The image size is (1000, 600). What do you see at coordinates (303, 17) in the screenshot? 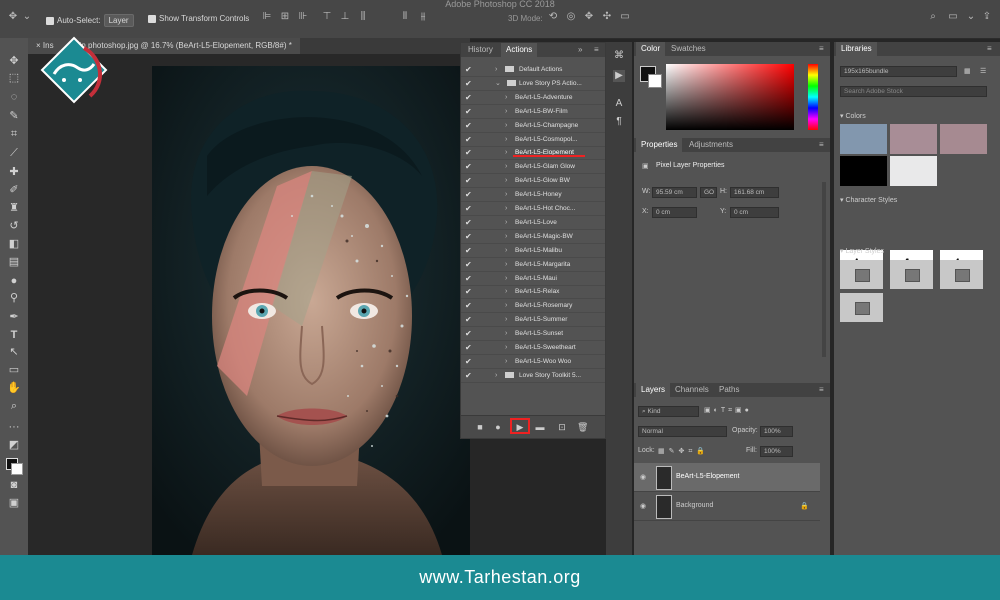
I see `align-right-icon: ⊪` at bounding box center [303, 17].